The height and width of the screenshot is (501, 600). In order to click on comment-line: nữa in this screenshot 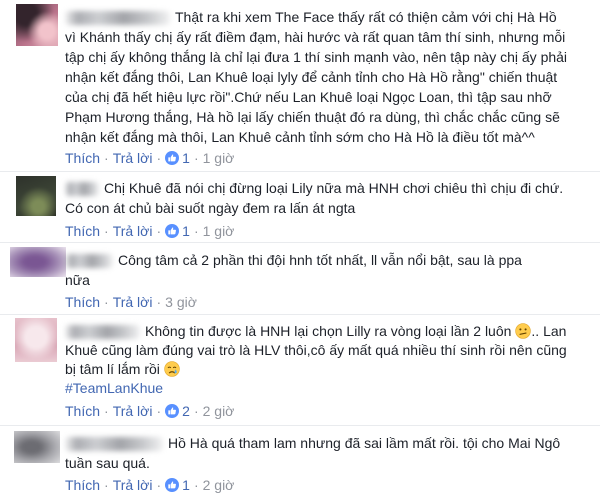, I will do `click(77, 280)`.